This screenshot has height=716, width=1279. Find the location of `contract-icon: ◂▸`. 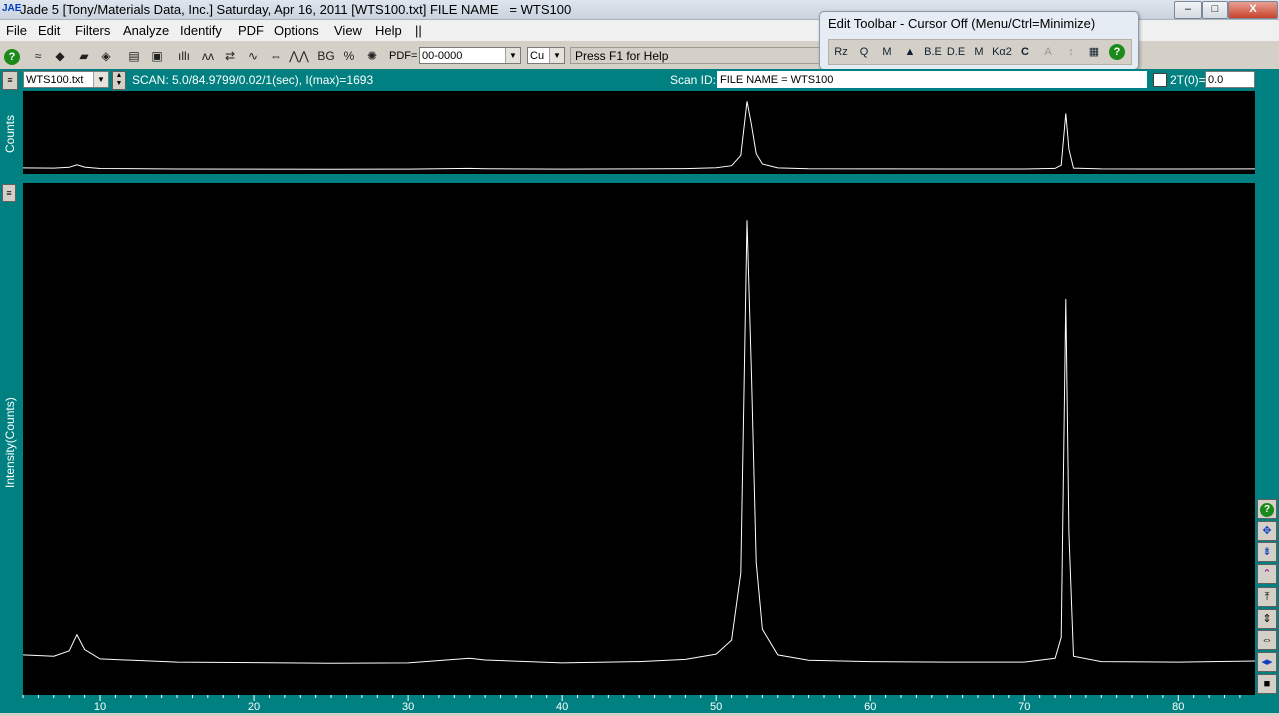

contract-icon: ◂▸ is located at coordinates (1267, 662).